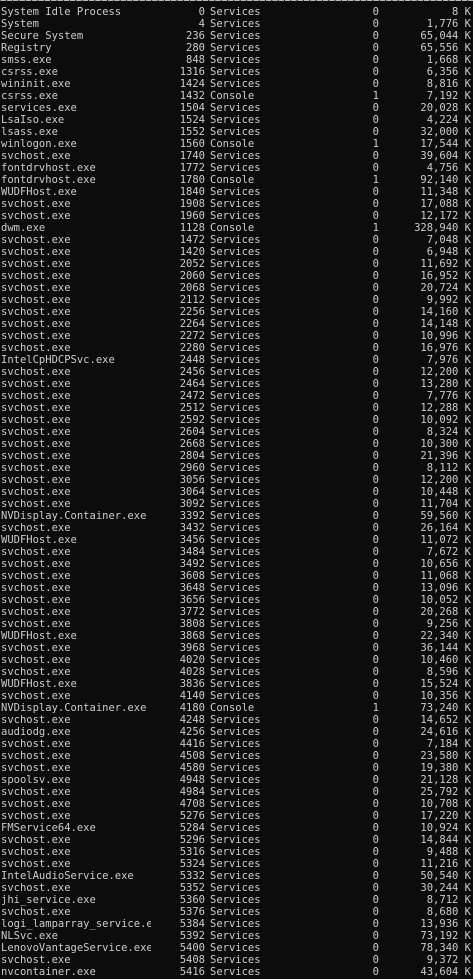 The height and width of the screenshot is (979, 473). Describe the element at coordinates (192, 768) in the screenshot. I see `process-pid: 4580` at that location.